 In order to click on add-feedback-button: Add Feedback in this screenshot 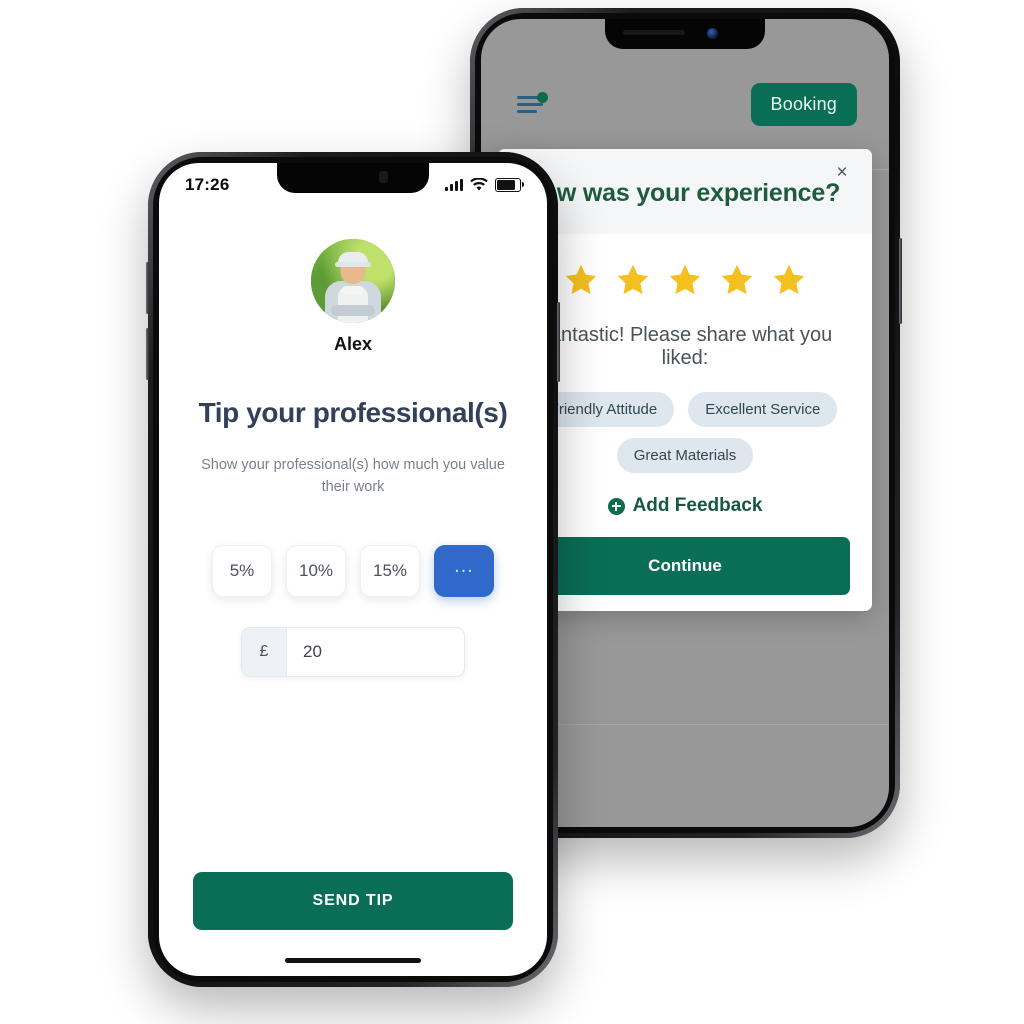, I will do `click(685, 506)`.